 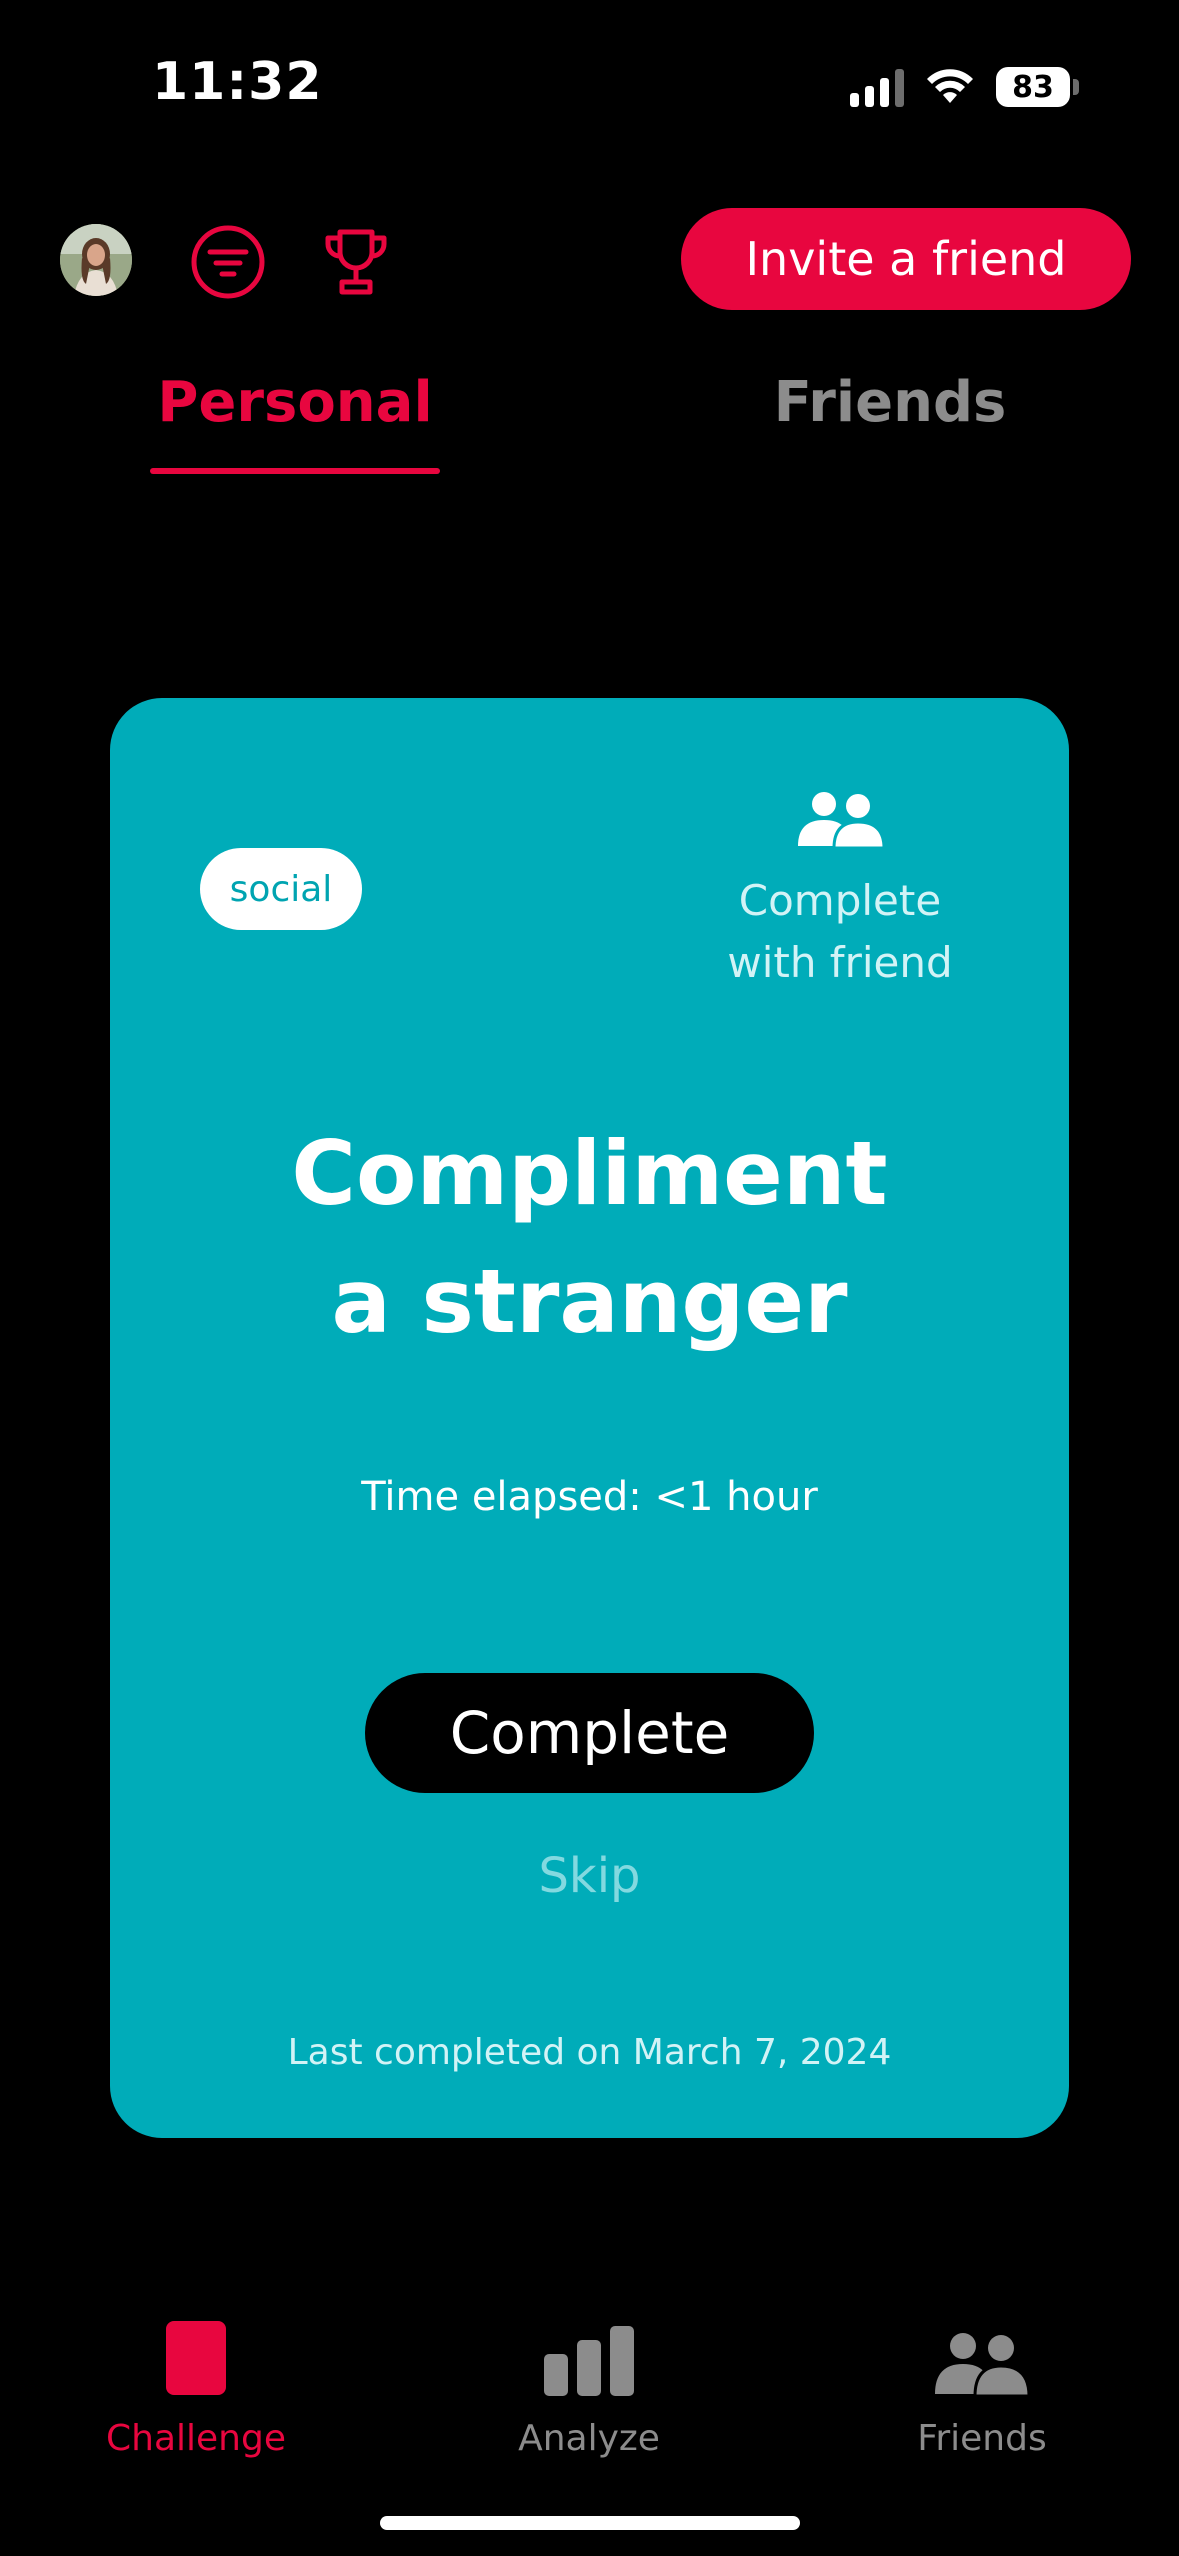 I want to click on last-completed-text: Last completed on March 7, 2024, so click(x=589, y=2052).